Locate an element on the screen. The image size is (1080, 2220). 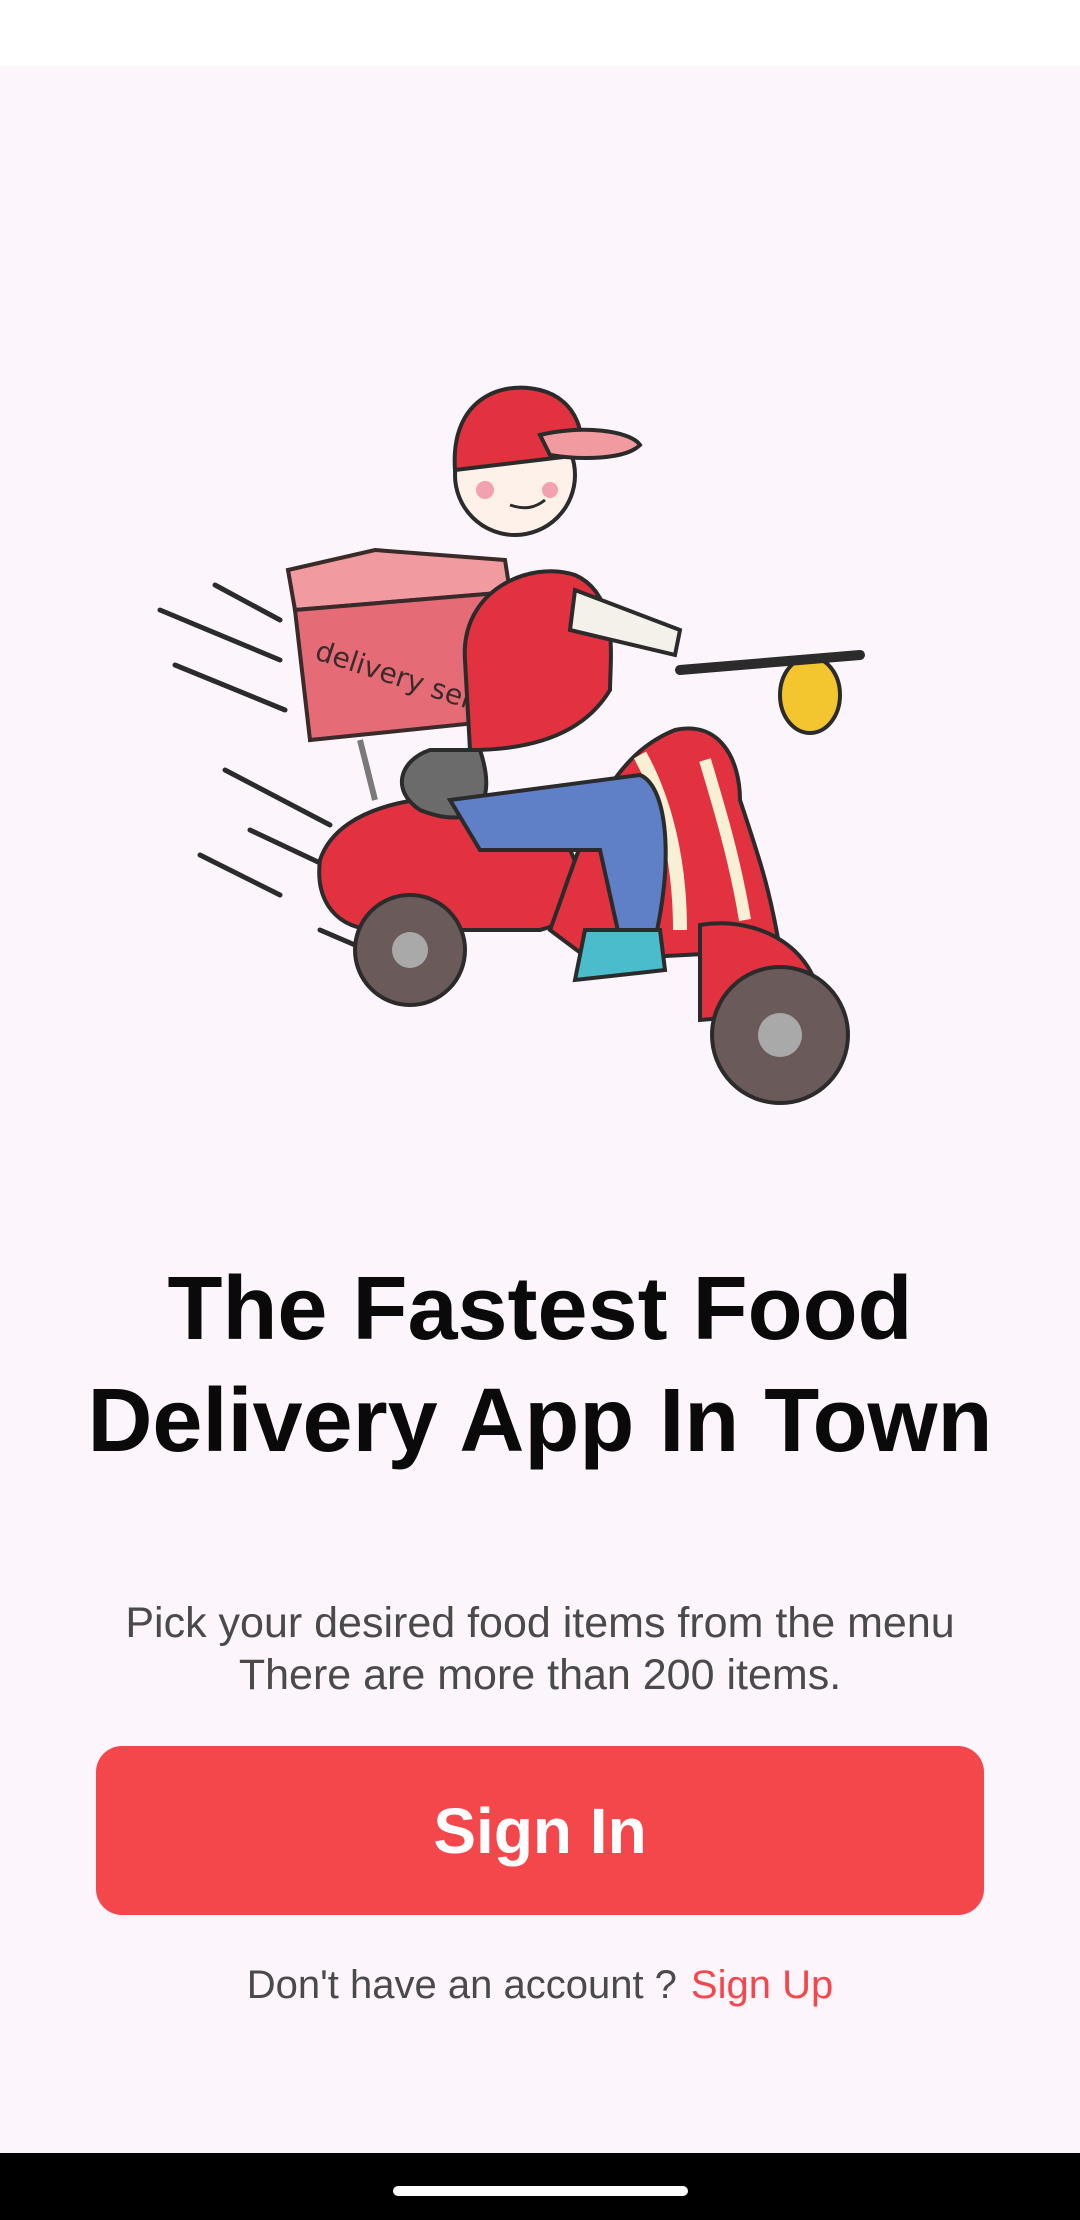
status-bar is located at coordinates (540, 33).